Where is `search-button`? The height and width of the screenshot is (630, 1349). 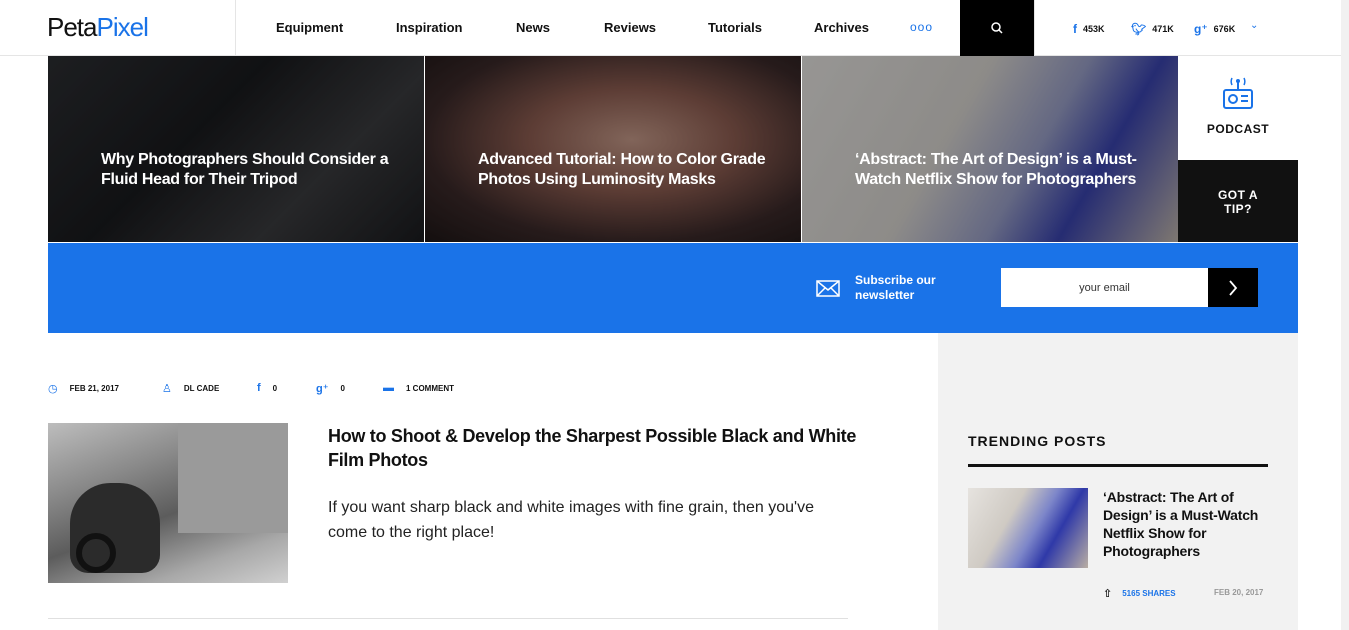 search-button is located at coordinates (997, 28).